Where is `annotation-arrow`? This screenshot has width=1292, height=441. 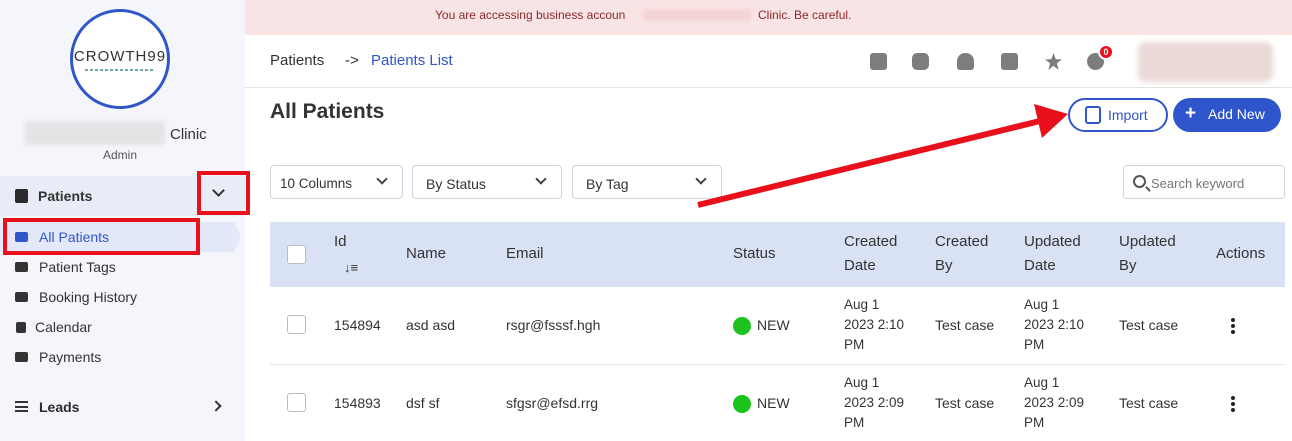 annotation-arrow is located at coordinates (882, 156).